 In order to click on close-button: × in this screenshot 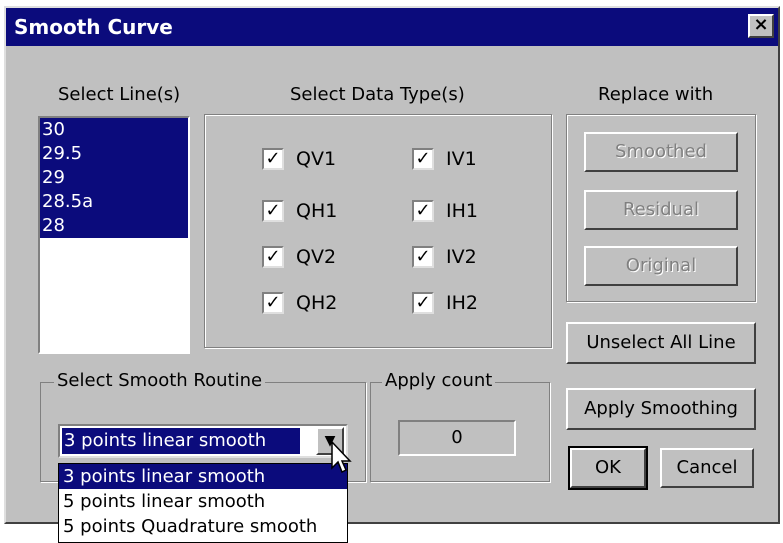, I will do `click(761, 26)`.